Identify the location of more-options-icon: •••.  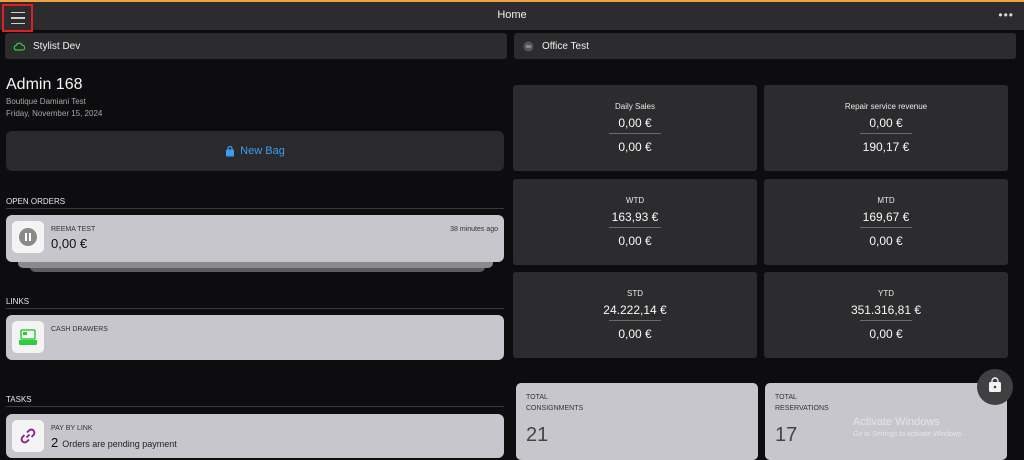
(1006, 15).